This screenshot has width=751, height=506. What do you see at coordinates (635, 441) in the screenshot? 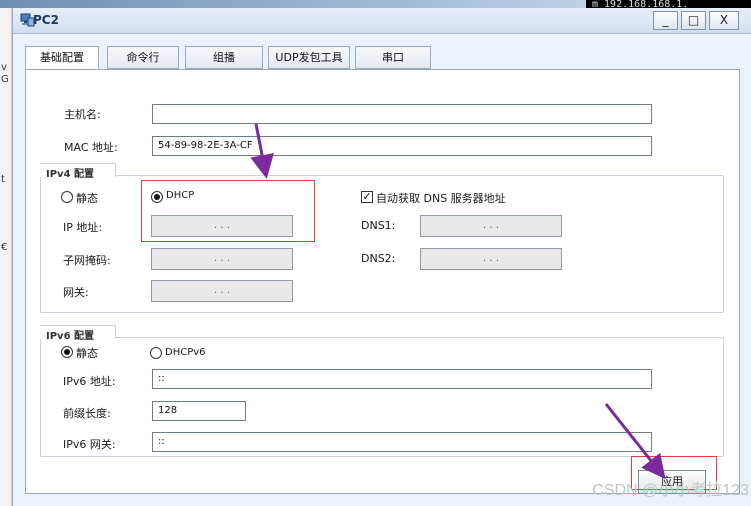
I see `annotation-arrow-apply` at bounding box center [635, 441].